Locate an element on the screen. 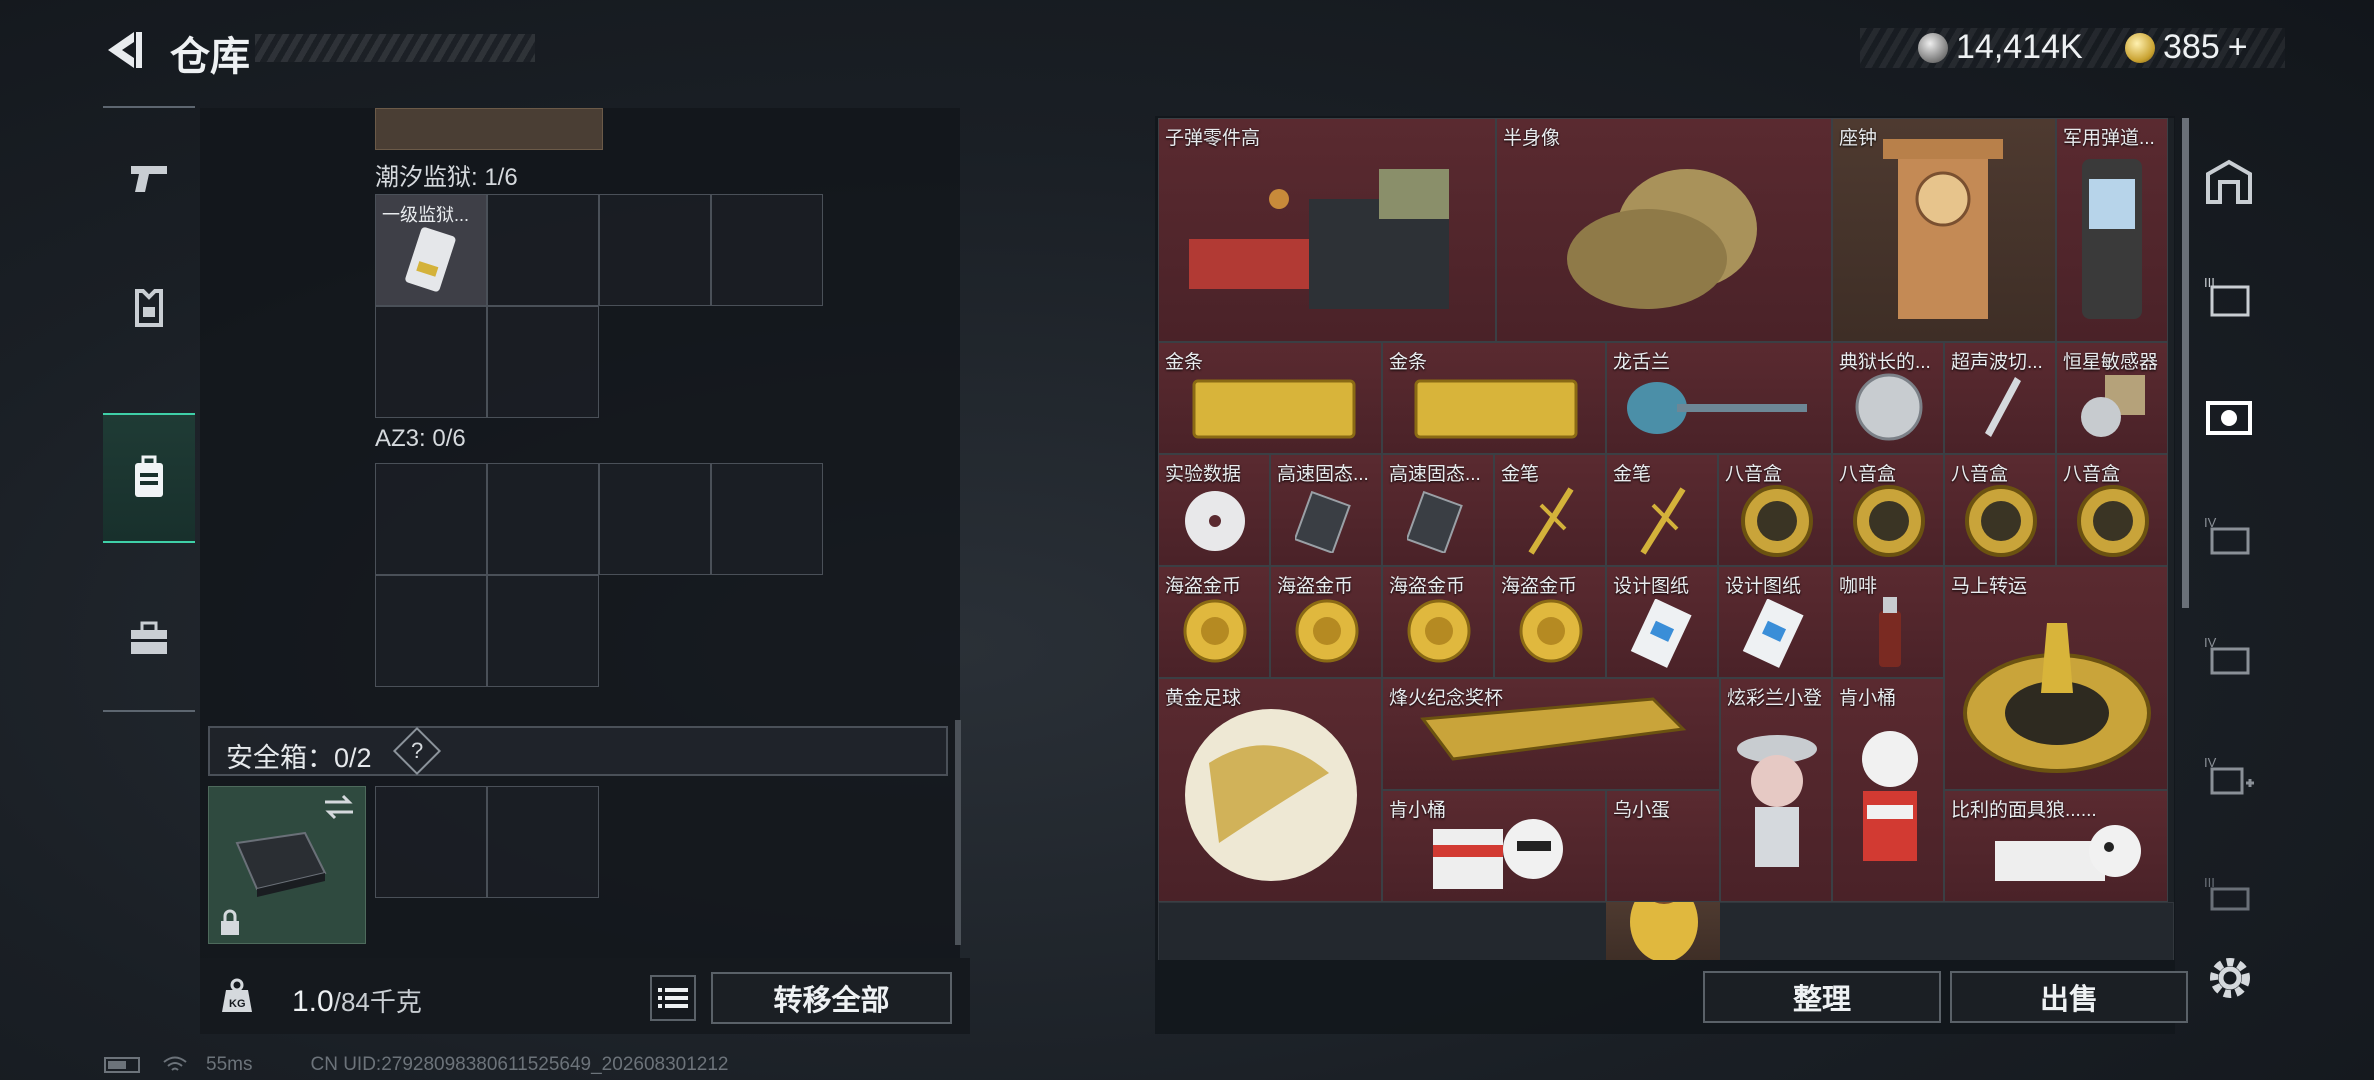 The image size is (2374, 1080). container-label: AZ3: 0/6 is located at coordinates (420, 438).